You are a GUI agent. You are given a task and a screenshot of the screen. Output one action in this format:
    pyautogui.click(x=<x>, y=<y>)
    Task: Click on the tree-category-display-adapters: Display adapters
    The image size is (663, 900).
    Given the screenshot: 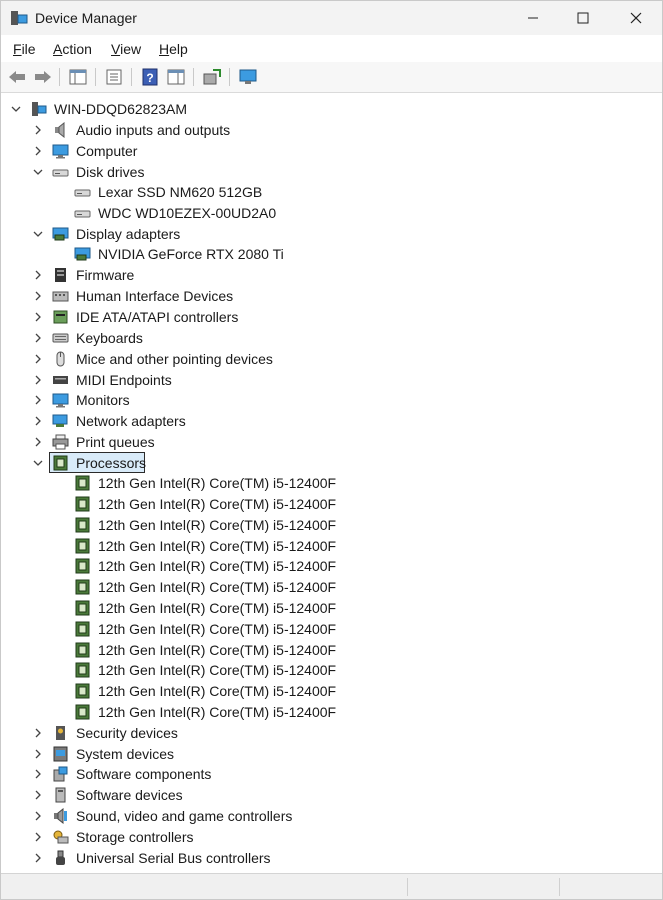 What is the action you would take?
    pyautogui.click(x=321, y=234)
    